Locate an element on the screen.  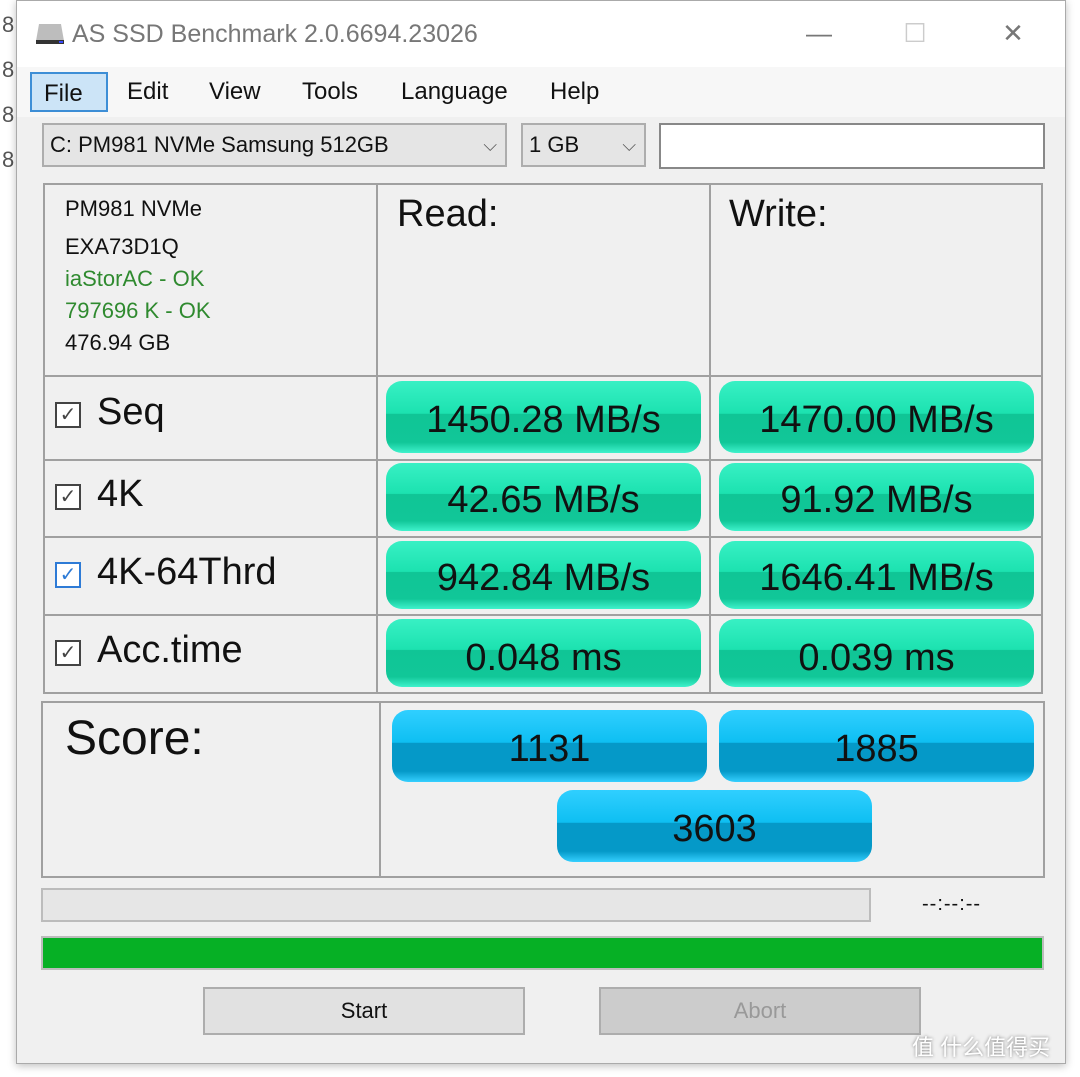
read-score: 1131 is located at coordinates (549, 746).